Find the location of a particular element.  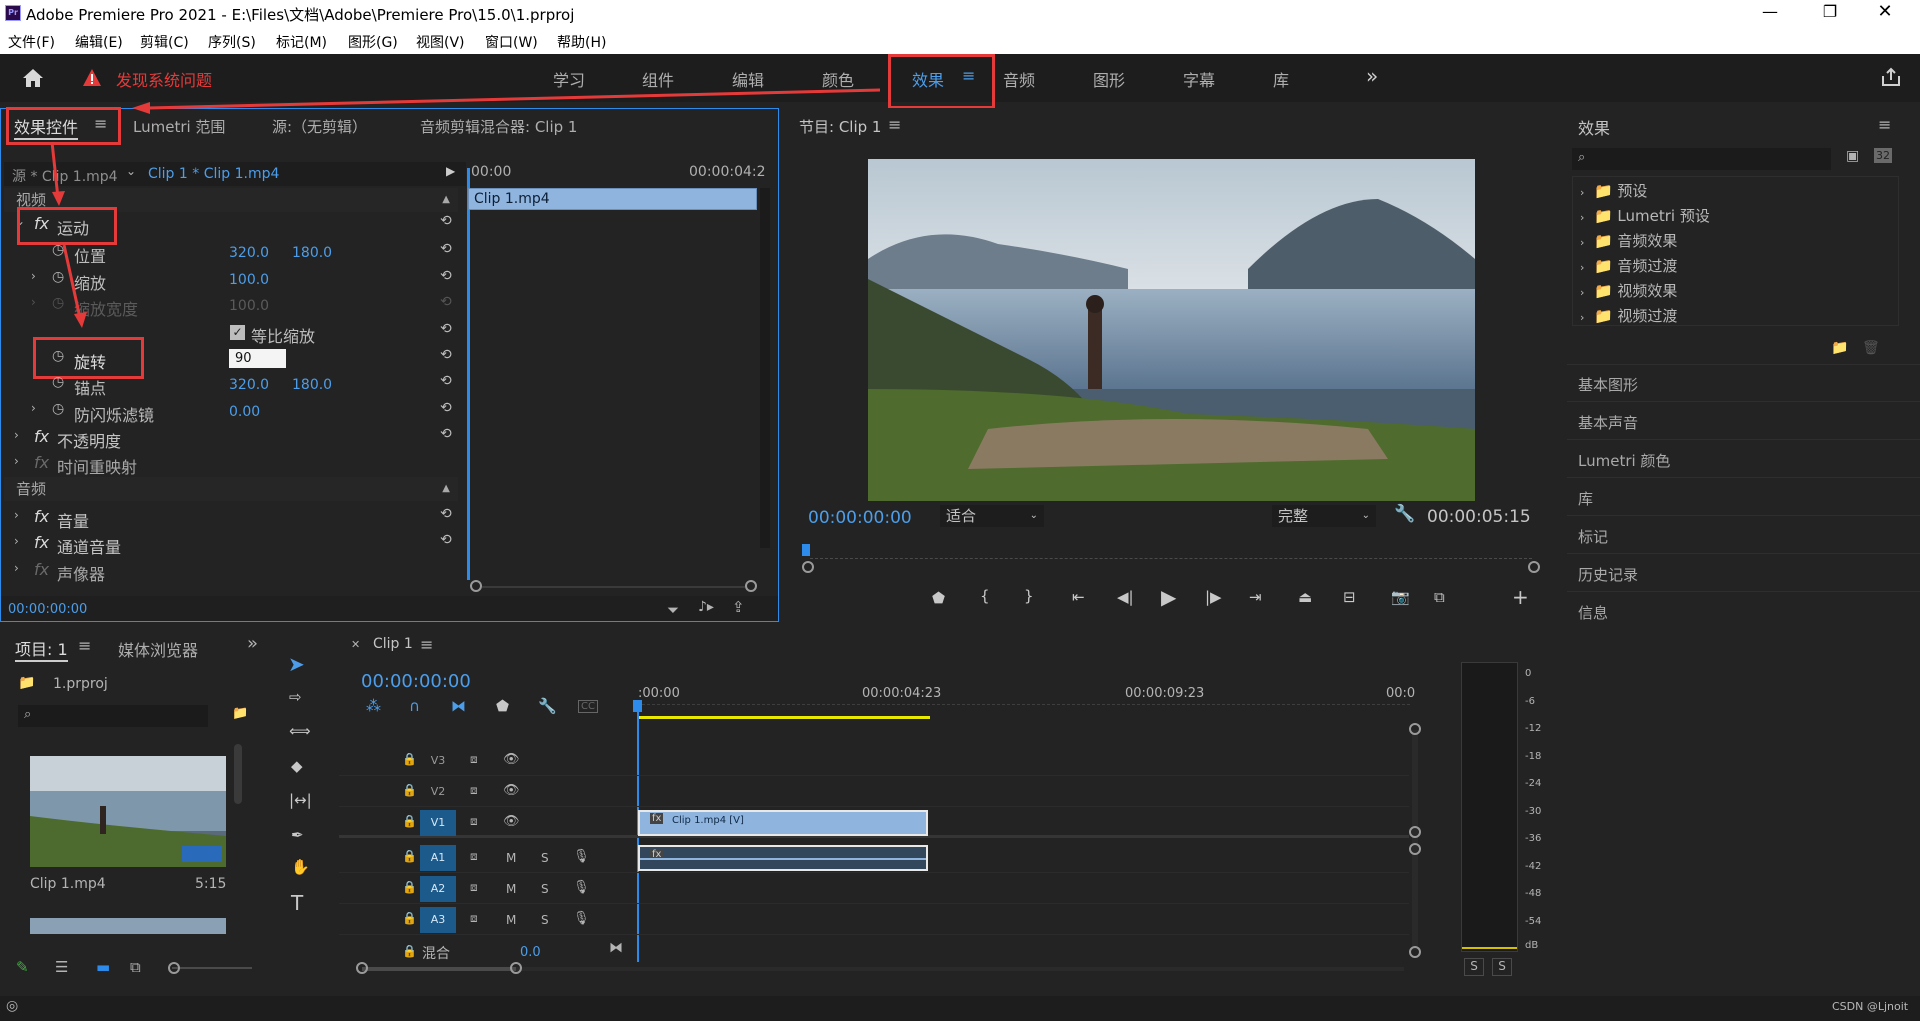

list-view-icon: ☰ is located at coordinates (61, 967).